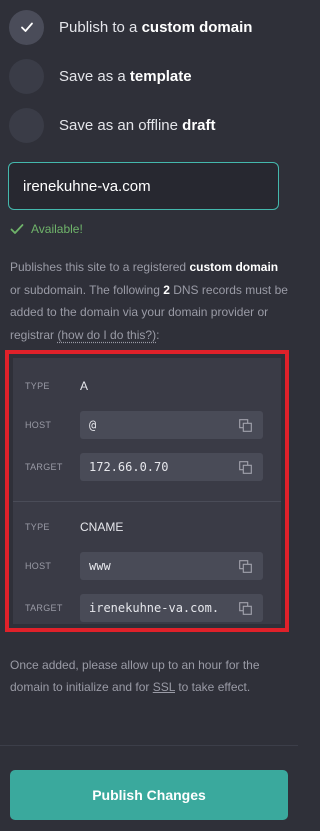 The image size is (320, 831). What do you see at coordinates (84, 386) in the screenshot?
I see `record-type: A` at bounding box center [84, 386].